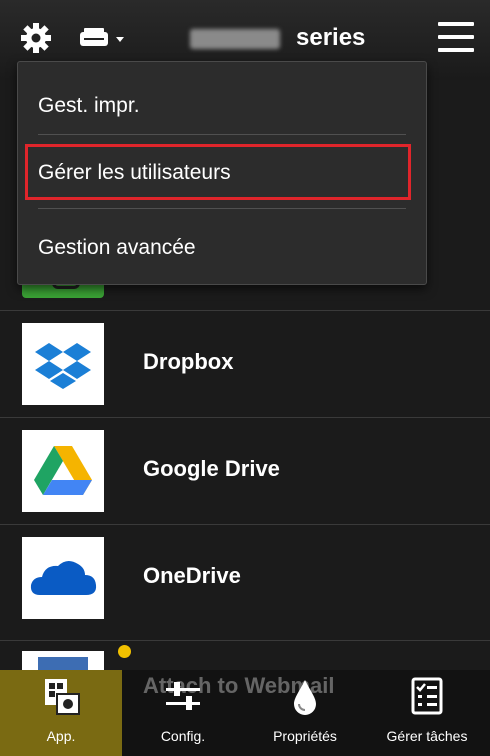 This screenshot has width=490, height=756. Describe the element at coordinates (61, 736) in the screenshot. I see `tab-label: App.` at that location.